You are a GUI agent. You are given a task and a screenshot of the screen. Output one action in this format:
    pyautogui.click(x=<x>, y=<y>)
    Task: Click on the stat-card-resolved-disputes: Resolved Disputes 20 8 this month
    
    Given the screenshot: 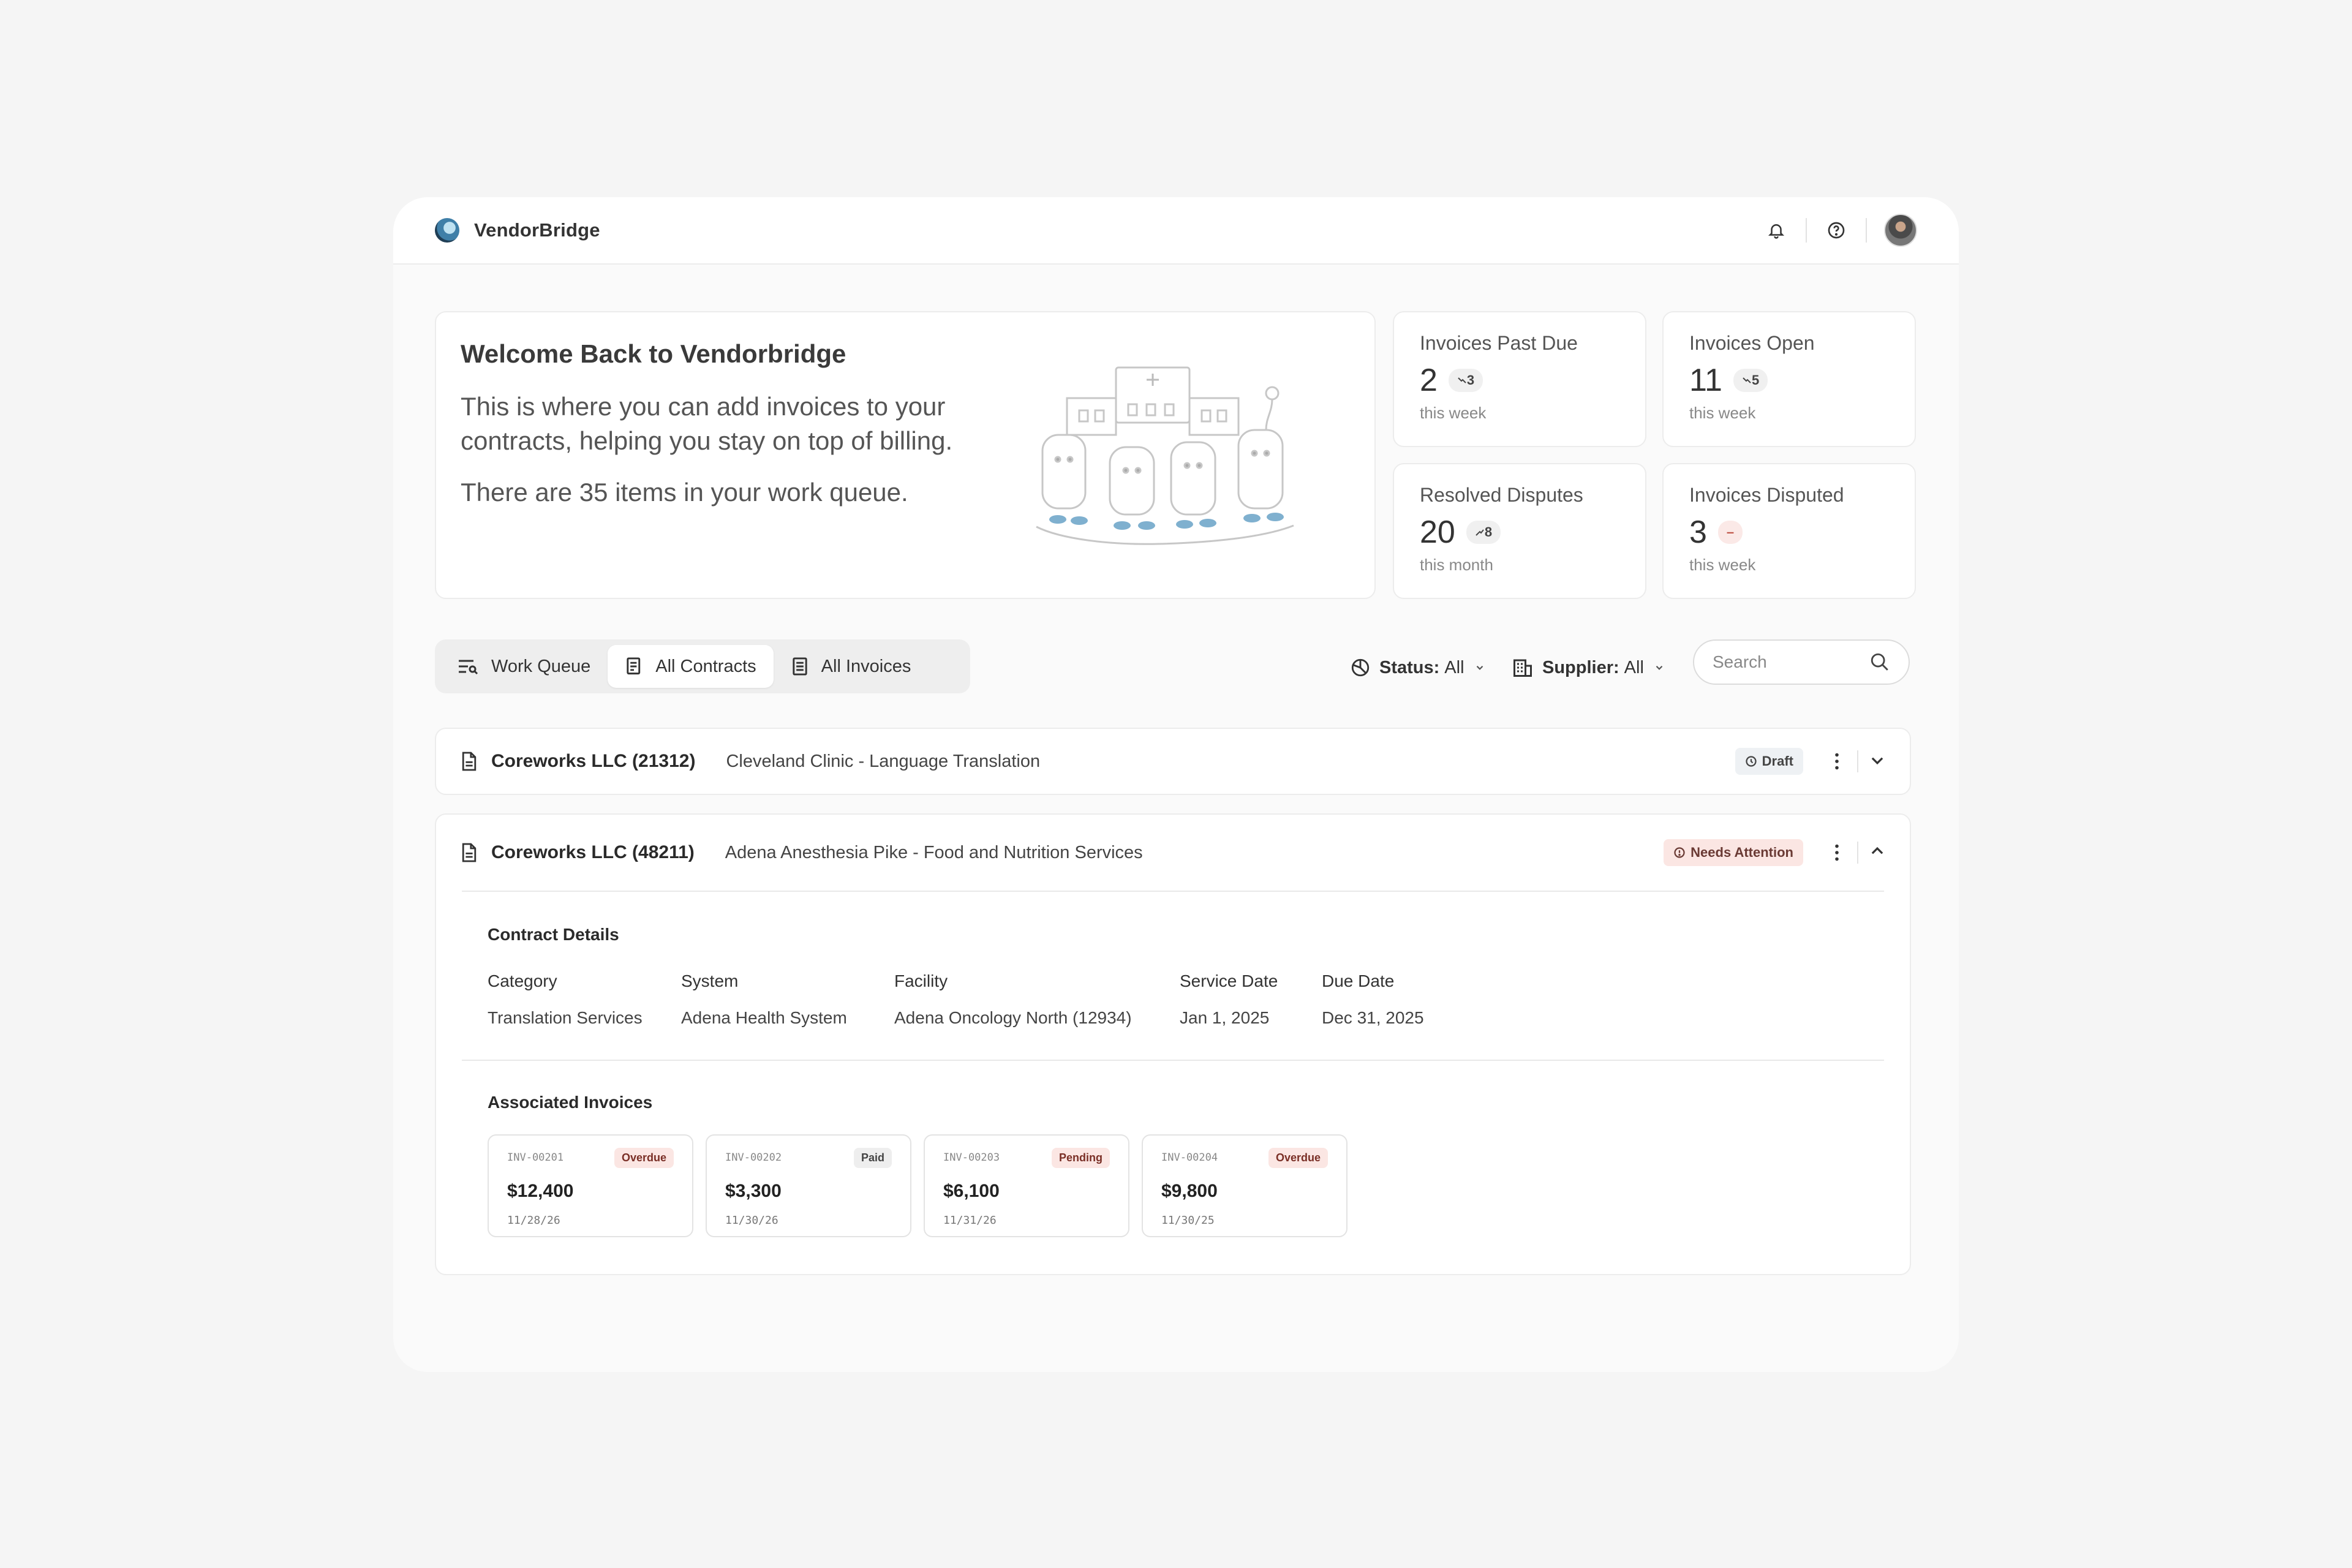 What is the action you would take?
    pyautogui.click(x=1520, y=531)
    